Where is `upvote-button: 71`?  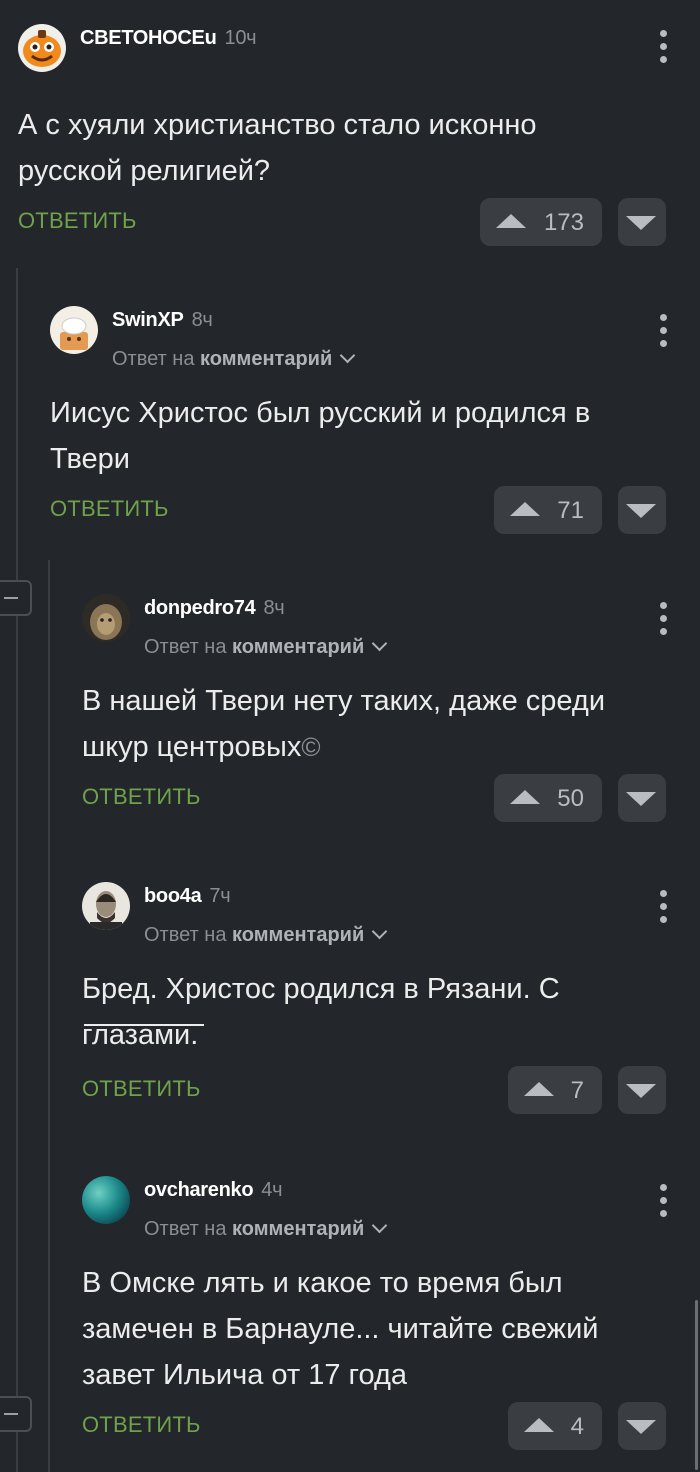
upvote-button: 71 is located at coordinates (548, 510).